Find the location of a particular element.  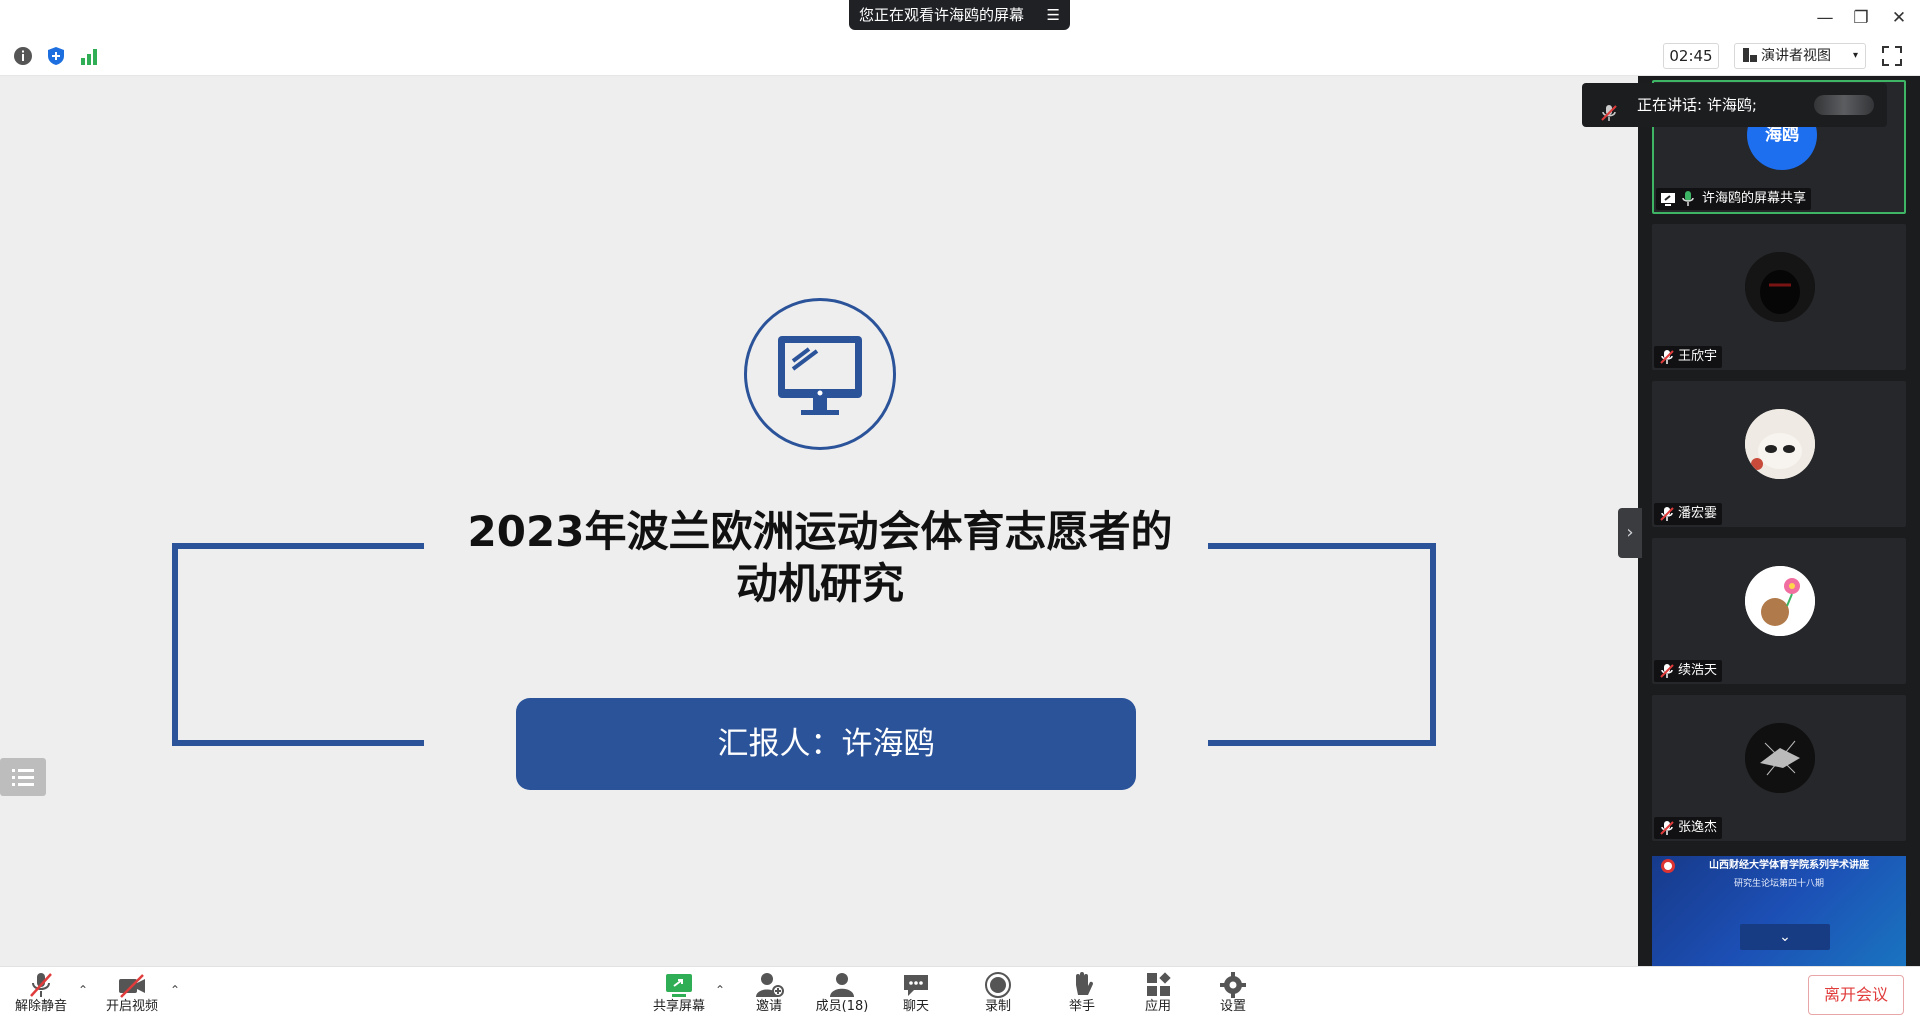

leave-meeting-button: 离开会议 is located at coordinates (1856, 995).